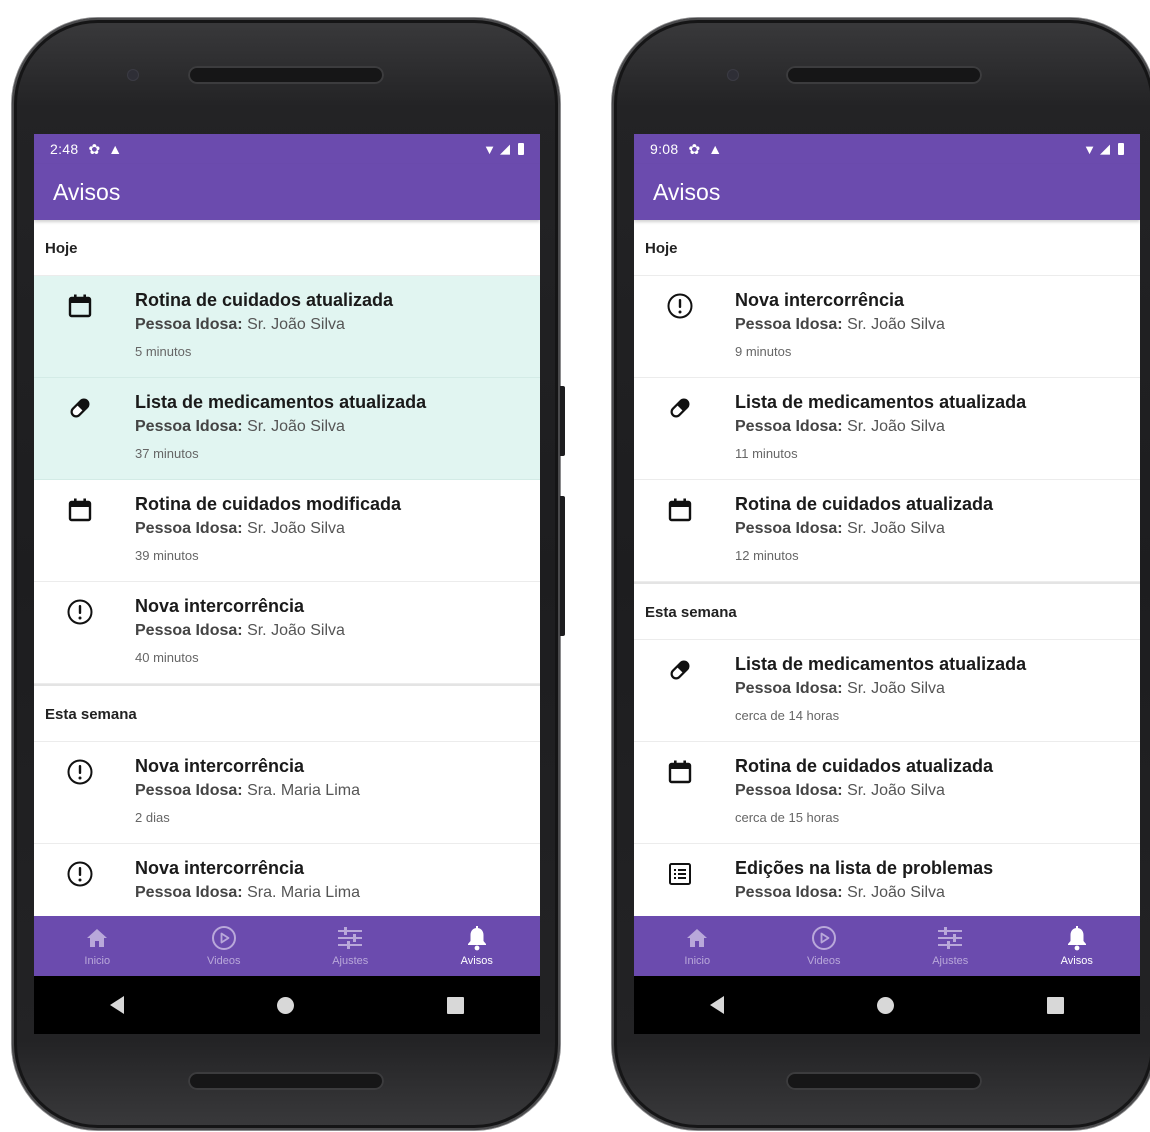  Describe the element at coordinates (864, 868) in the screenshot. I see `notification-title: Edições na lista de problemas` at that location.